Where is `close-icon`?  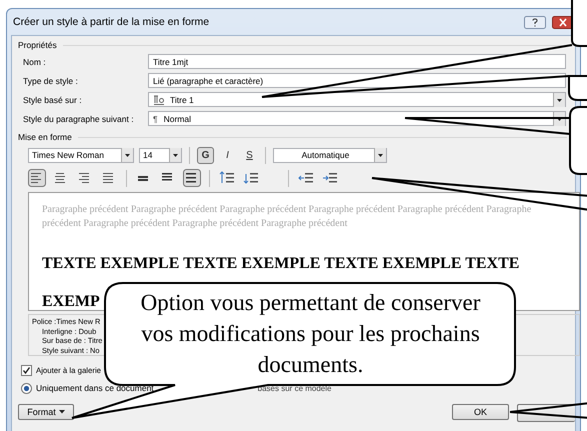
close-icon is located at coordinates (563, 22).